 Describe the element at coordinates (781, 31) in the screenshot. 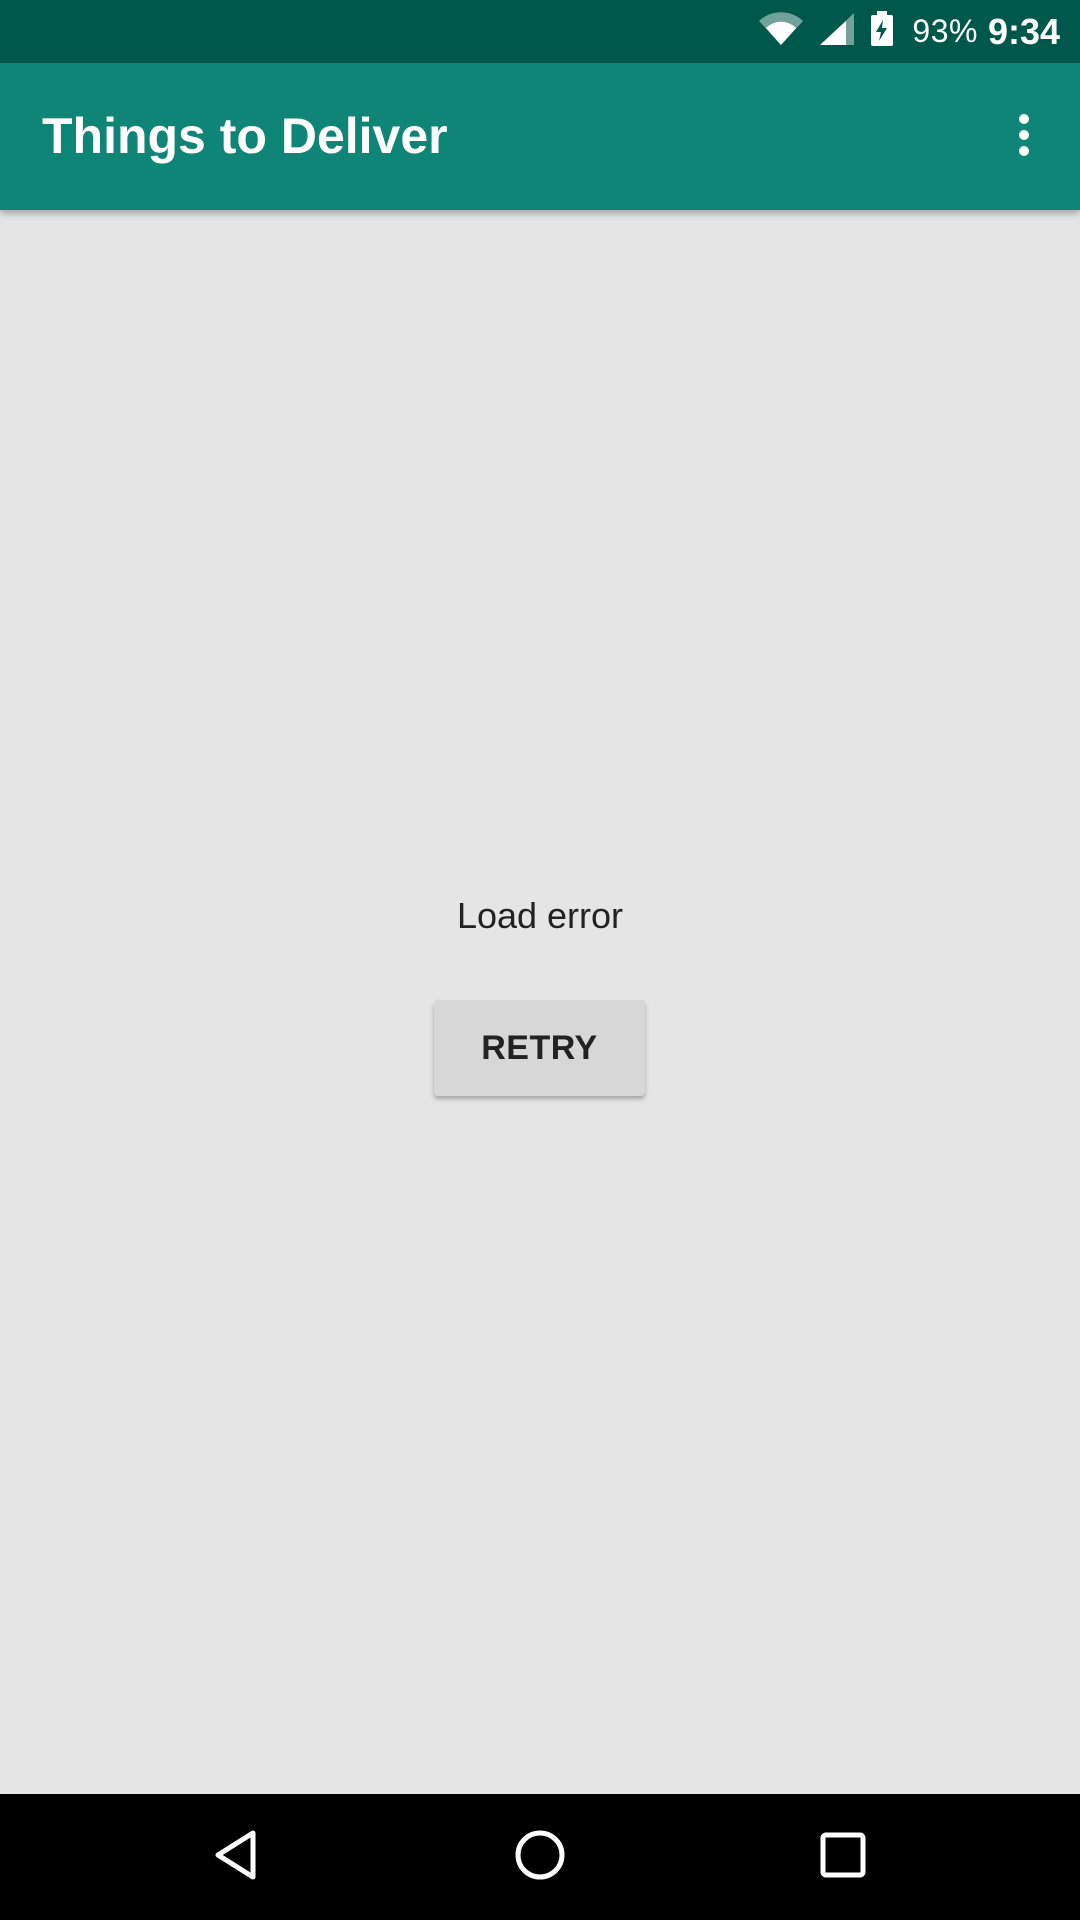

I see `wifi-icon` at that location.